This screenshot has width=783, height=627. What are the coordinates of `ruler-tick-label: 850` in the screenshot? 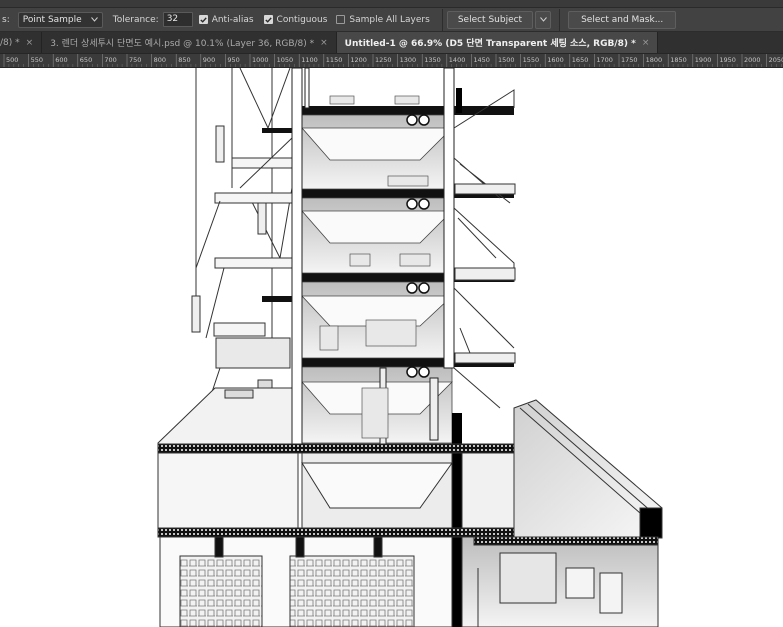 It's located at (184, 60).